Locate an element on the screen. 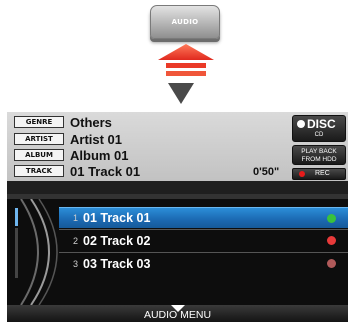 This screenshot has width=355, height=322. press-arrow-icon is located at coordinates (186, 60).